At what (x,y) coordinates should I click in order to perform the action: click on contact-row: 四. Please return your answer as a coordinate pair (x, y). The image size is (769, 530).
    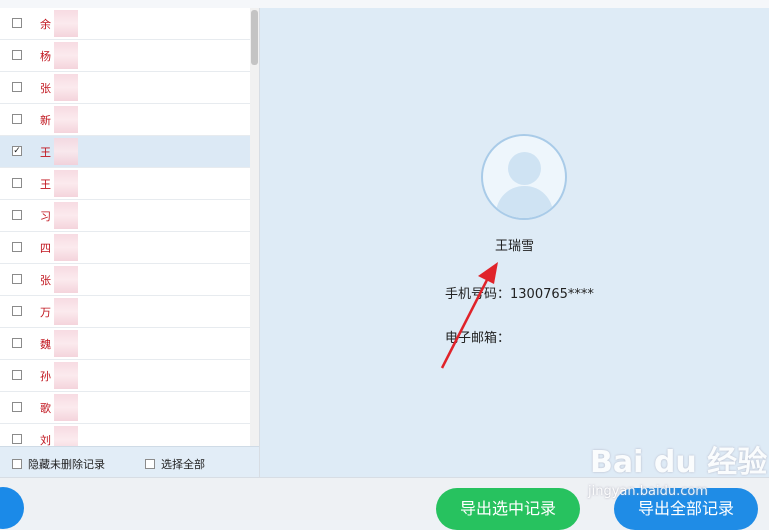
    Looking at the image, I should click on (125, 248).